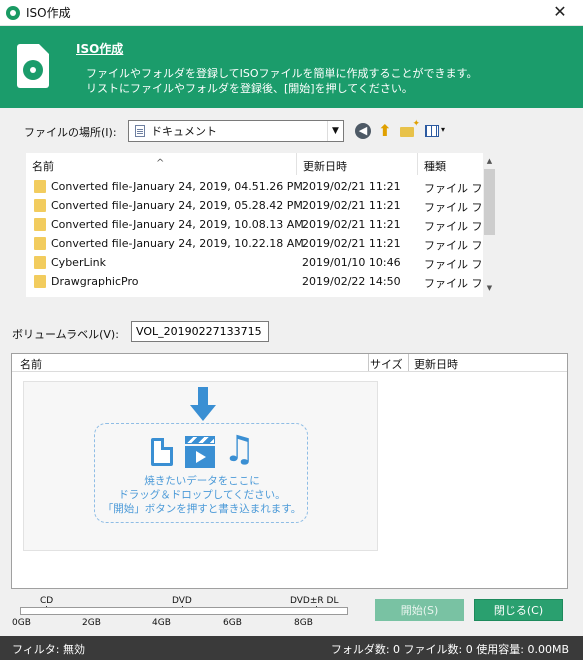 The width and height of the screenshot is (583, 660). Describe the element at coordinates (47, 601) in the screenshot. I see `media-label-cd: CD` at that location.